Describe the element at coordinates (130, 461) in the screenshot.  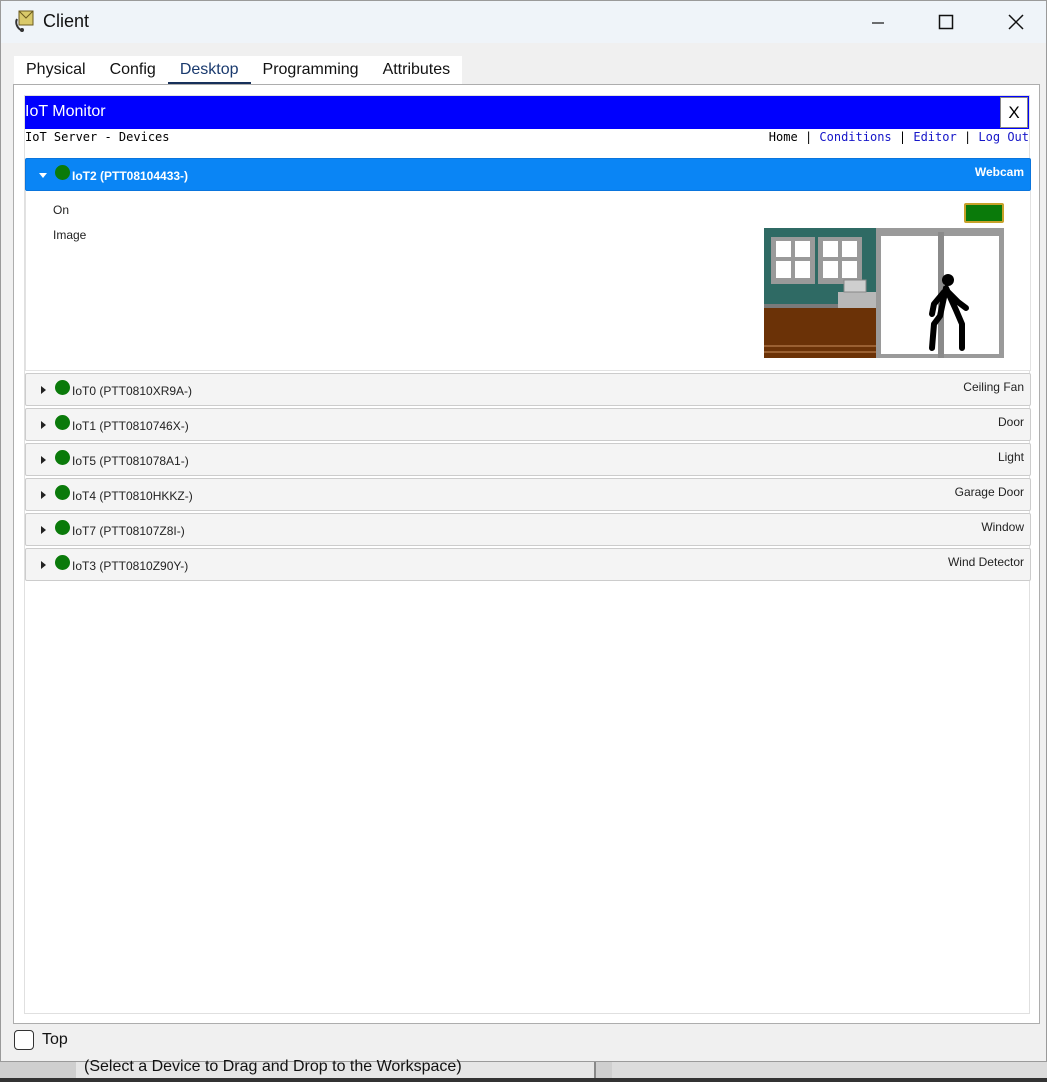
I see `device-name: IoT5 (PTT081078A1-)` at that location.